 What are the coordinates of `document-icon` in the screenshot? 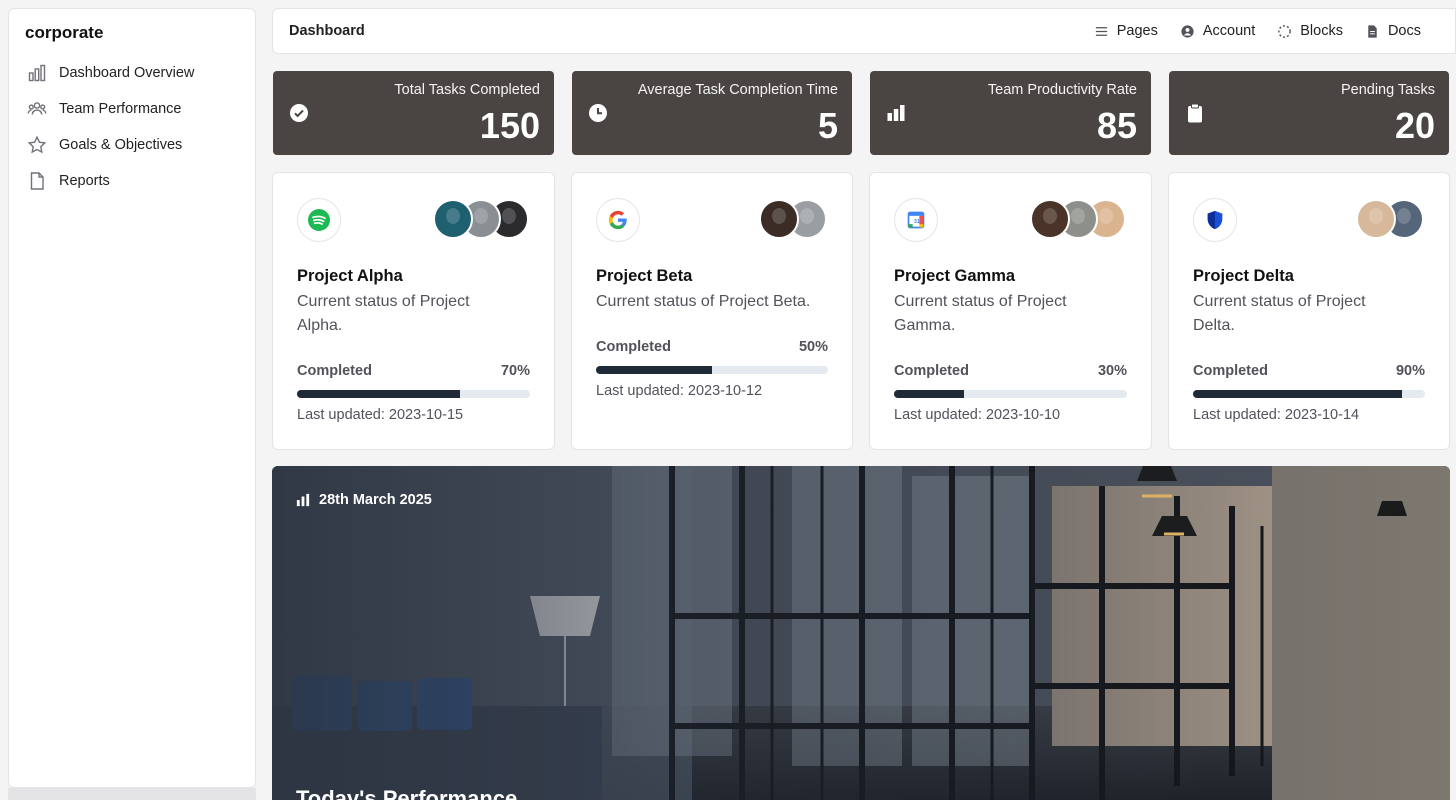 It's located at (1372, 31).